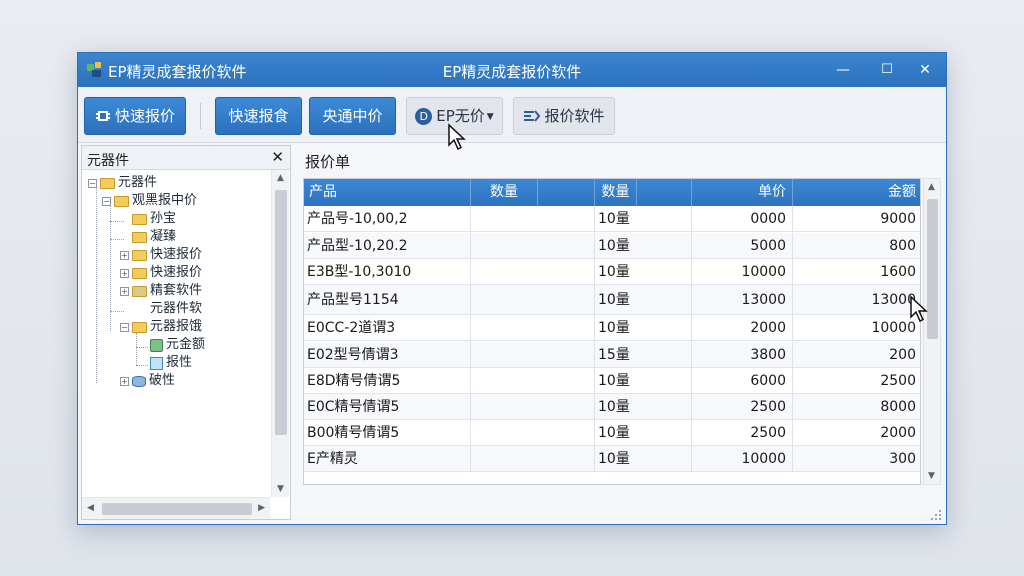 This screenshot has width=1024, height=576. I want to click on tree-node: − 观黑报中价, so click(149, 201).